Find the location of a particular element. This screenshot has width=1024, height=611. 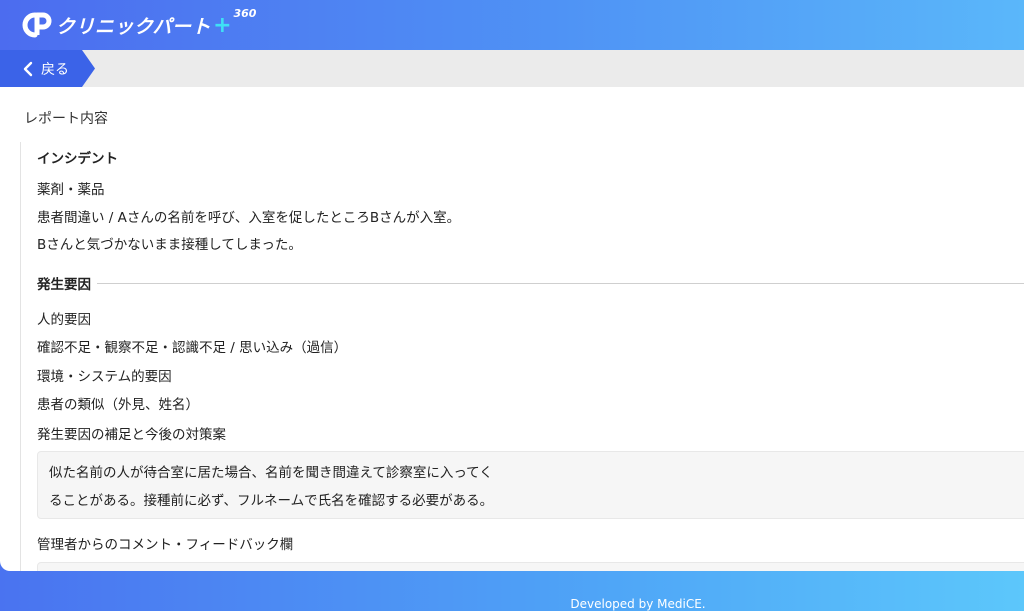

brand-plus: + is located at coordinates (222, 25).